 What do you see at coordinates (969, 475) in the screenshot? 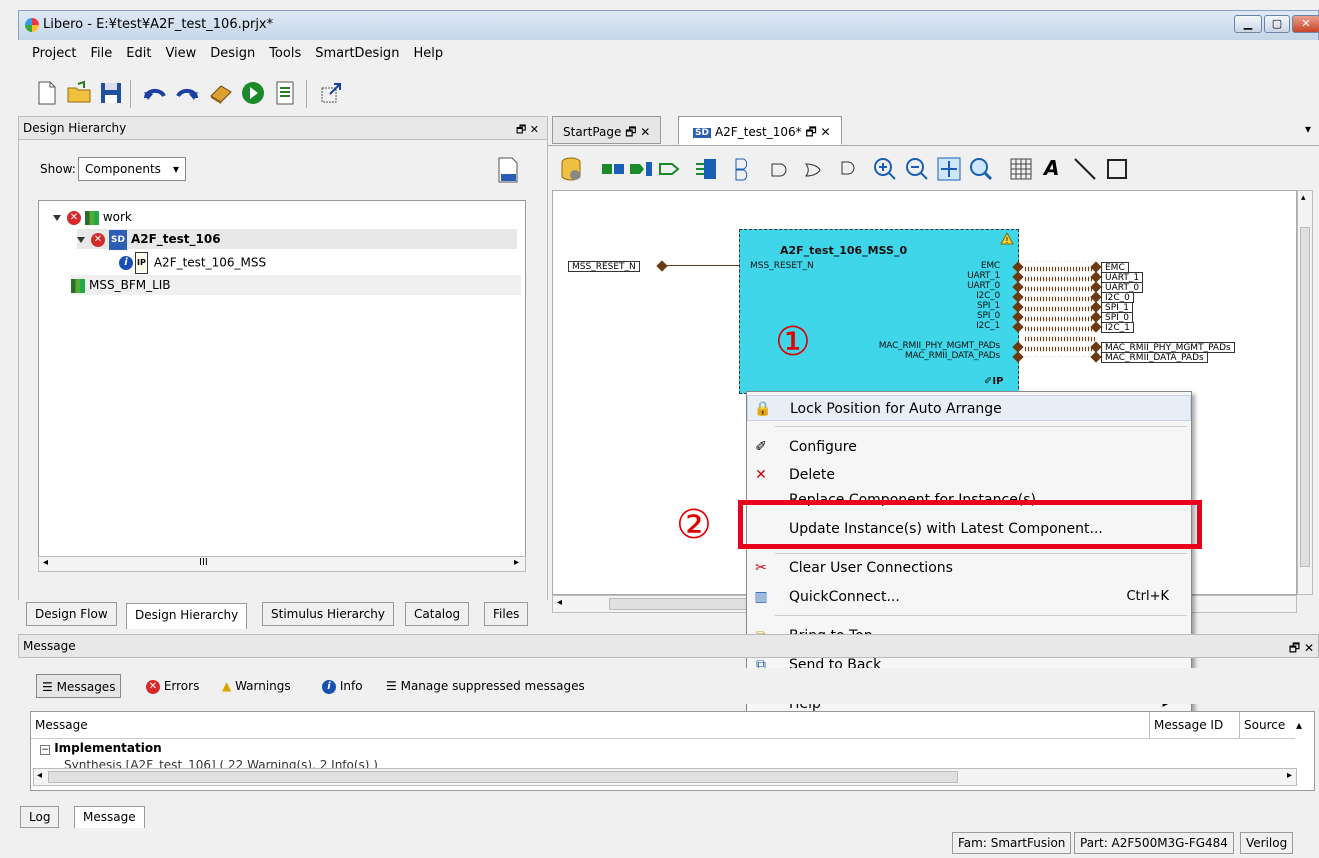
I see `menu-item-delete: ✕ Delete` at bounding box center [969, 475].